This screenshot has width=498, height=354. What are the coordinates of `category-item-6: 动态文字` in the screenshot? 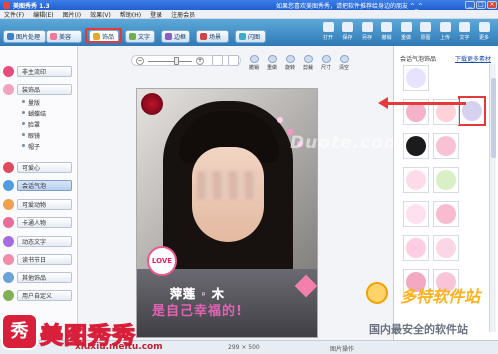 It's located at (44, 241).